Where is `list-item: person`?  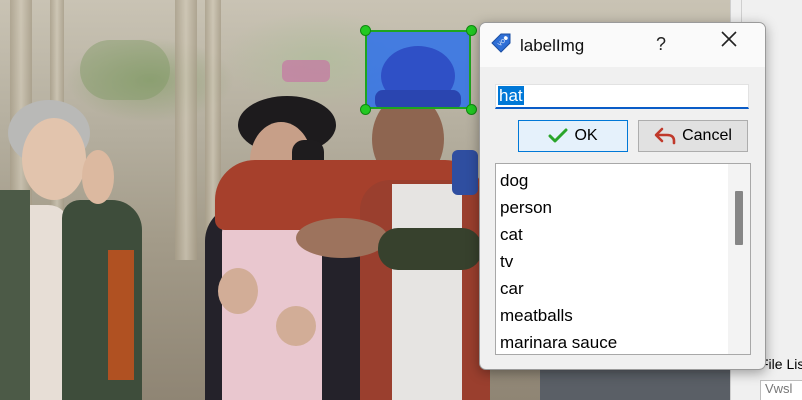 list-item: person is located at coordinates (526, 207).